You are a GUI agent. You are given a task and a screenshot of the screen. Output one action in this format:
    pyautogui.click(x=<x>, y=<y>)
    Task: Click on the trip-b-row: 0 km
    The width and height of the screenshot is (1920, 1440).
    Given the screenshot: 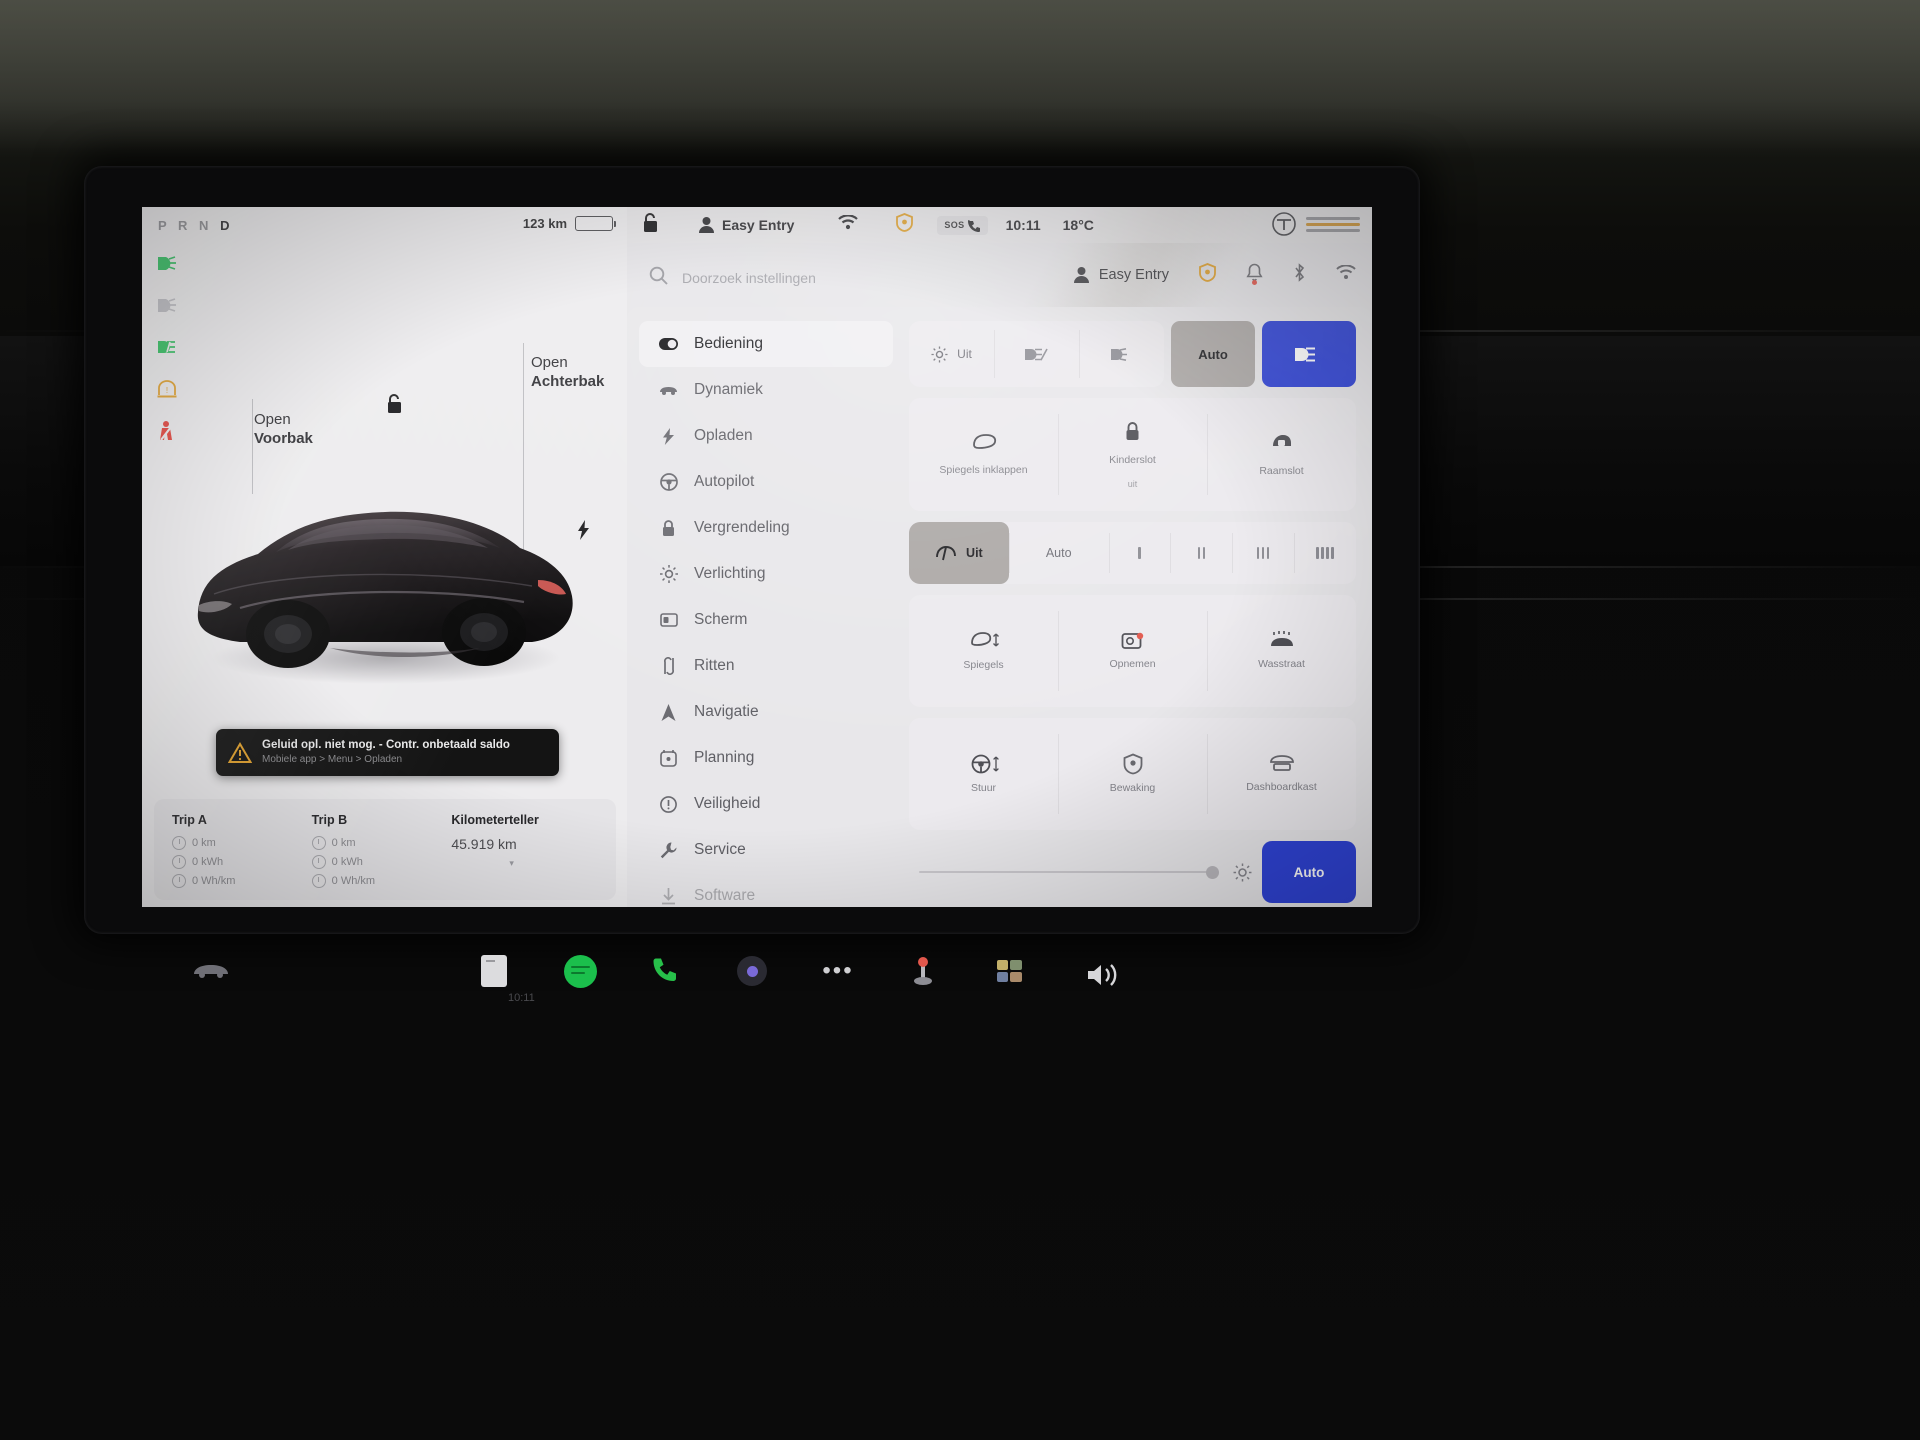 What is the action you would take?
    pyautogui.click(x=381, y=843)
    